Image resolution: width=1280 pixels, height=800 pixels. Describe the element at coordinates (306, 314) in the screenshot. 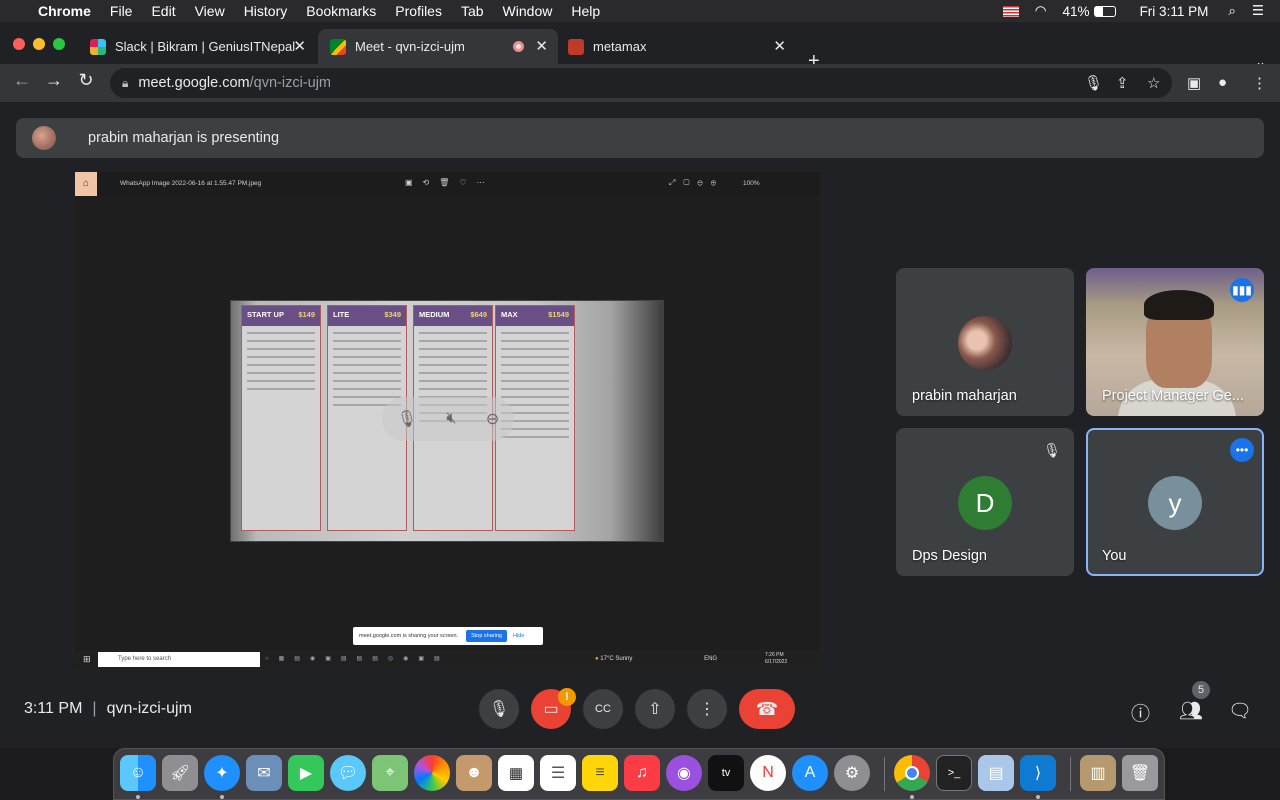

I see `plan-price: $149` at that location.